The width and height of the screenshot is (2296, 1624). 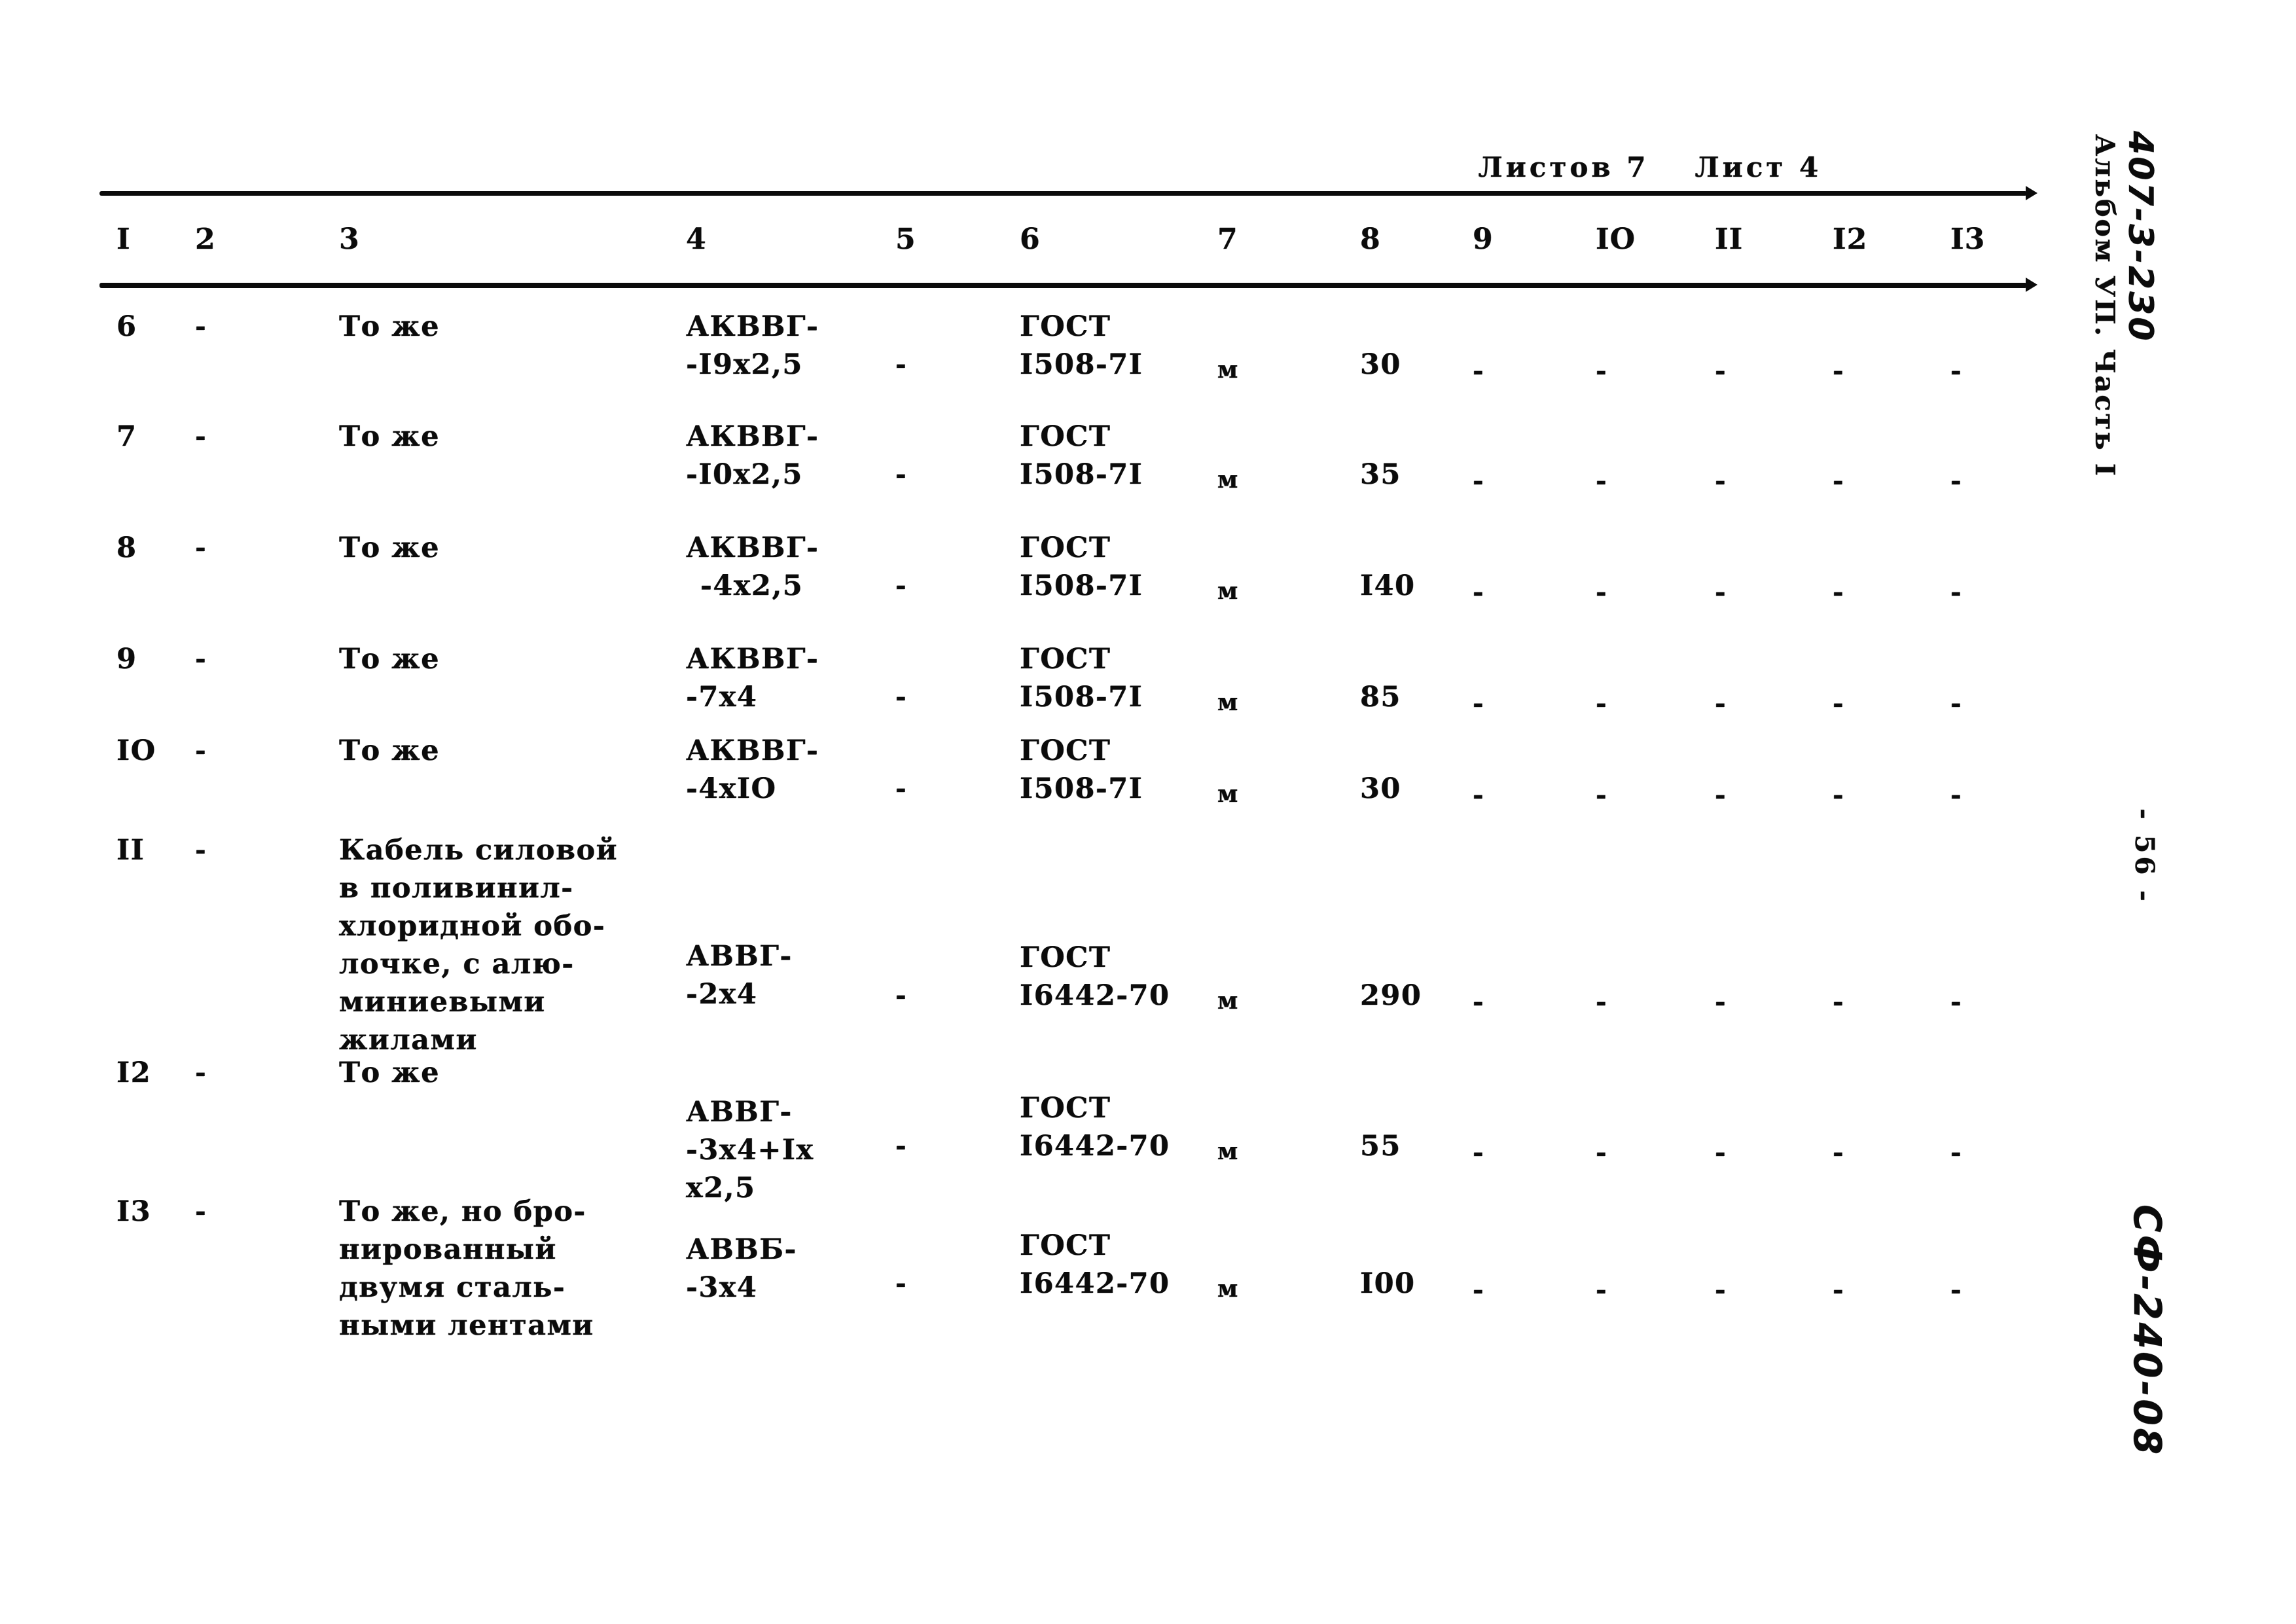 I want to click on column-header-4: 4, so click(x=696, y=240).